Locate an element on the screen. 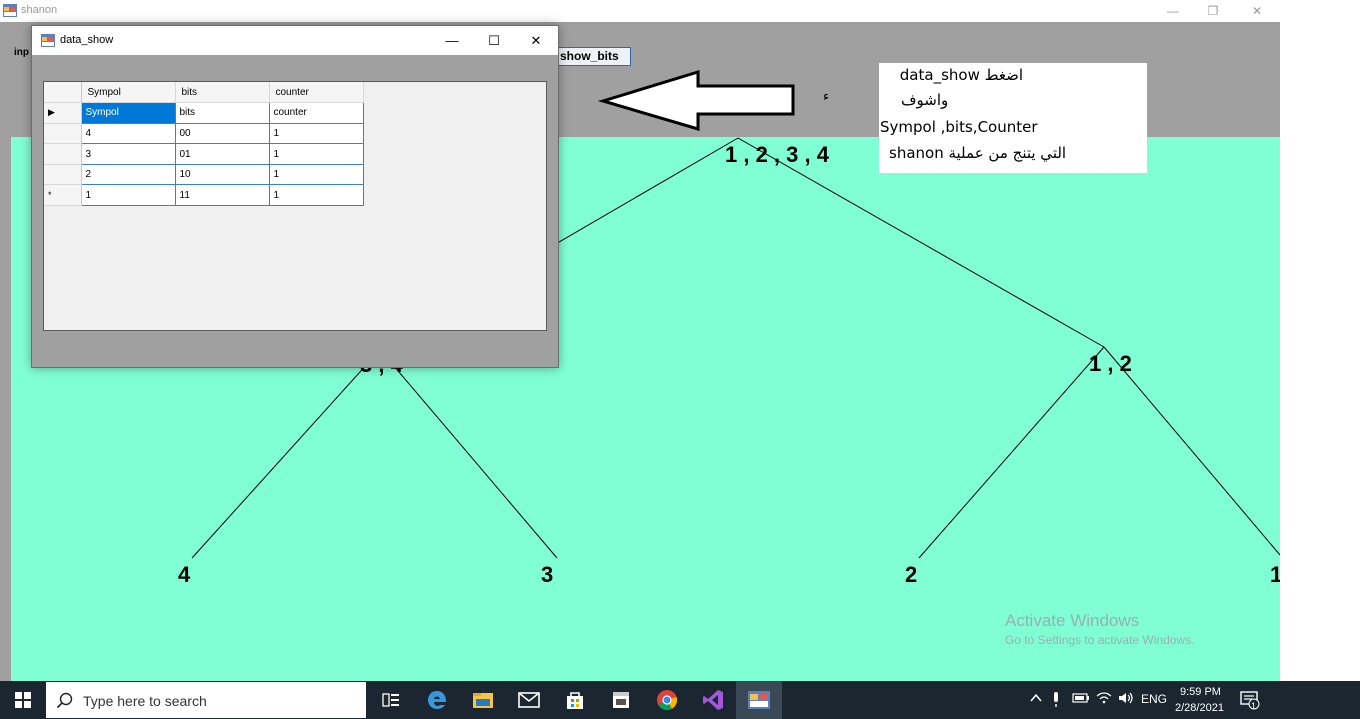 This screenshot has height=719, width=1360. language-indicator: ENG is located at coordinates (1154, 699).